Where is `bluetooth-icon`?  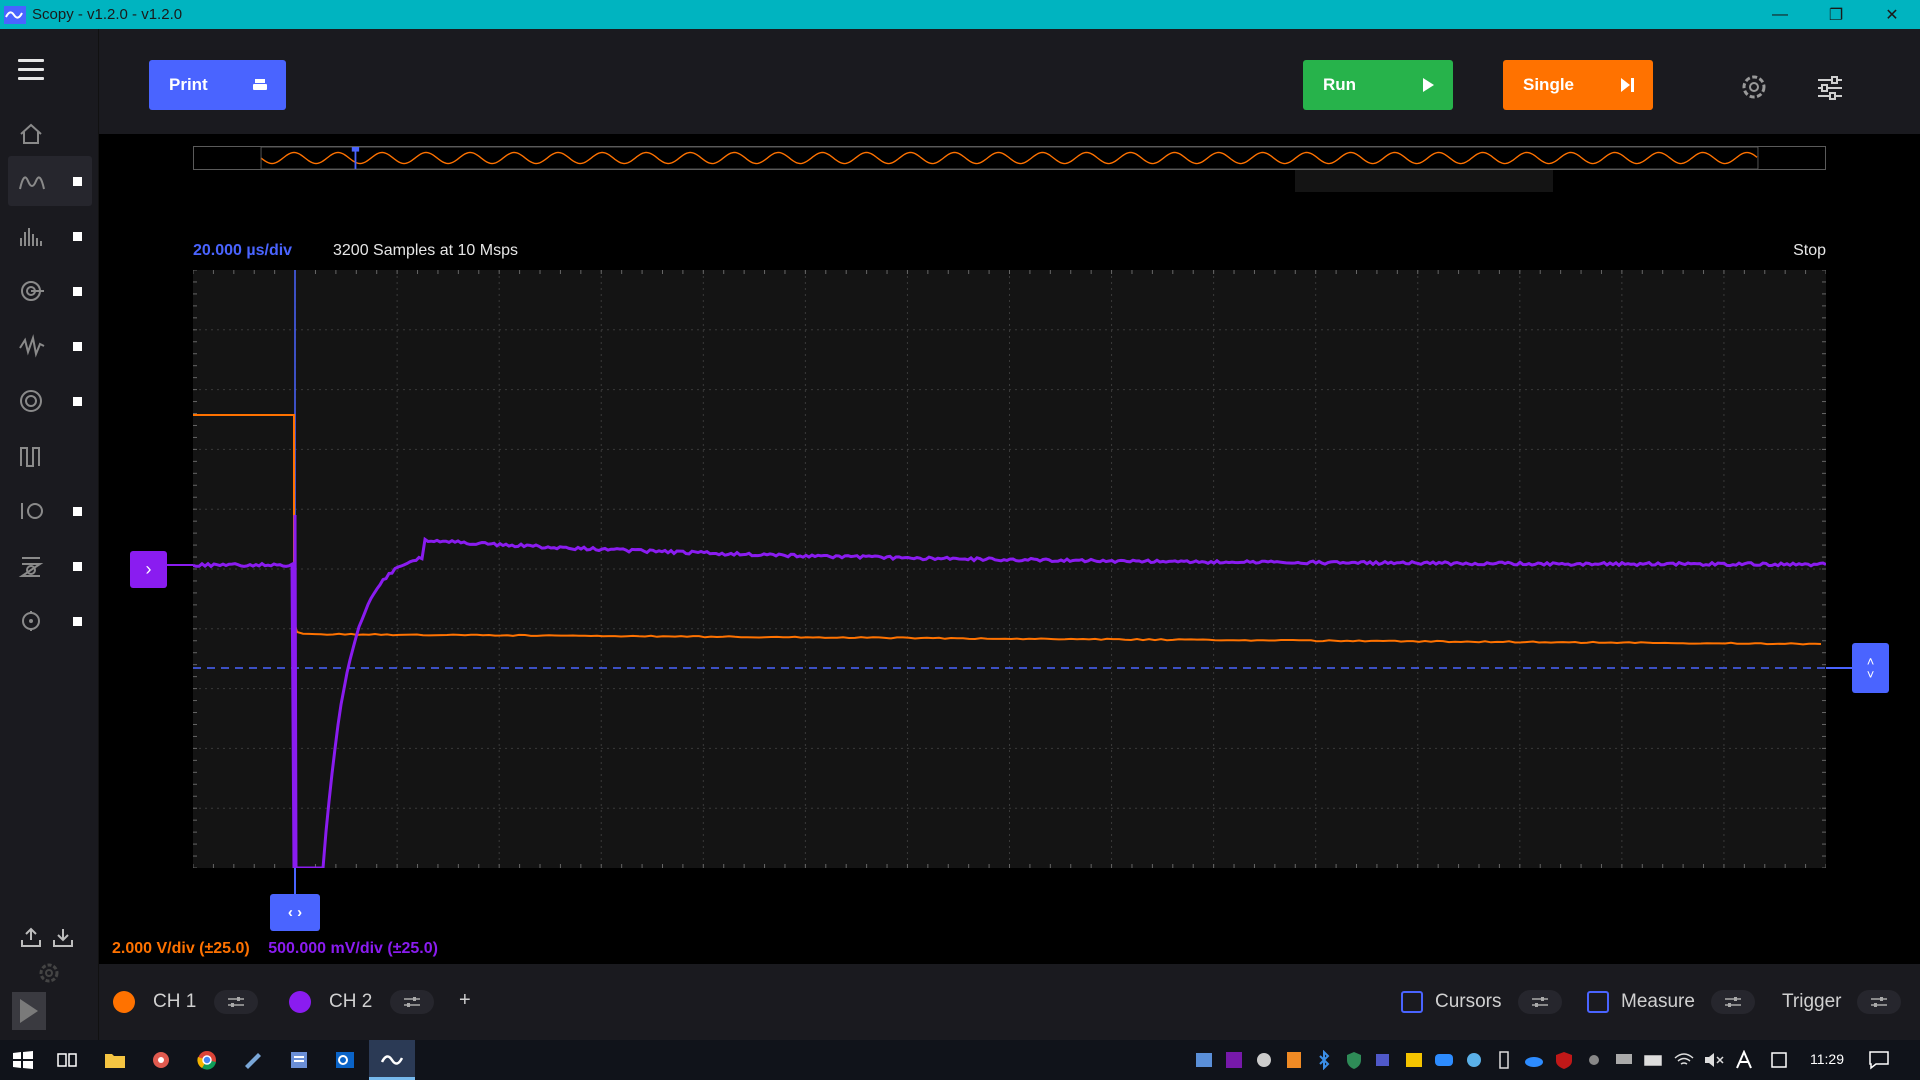
bluetooth-icon is located at coordinates (1324, 1060).